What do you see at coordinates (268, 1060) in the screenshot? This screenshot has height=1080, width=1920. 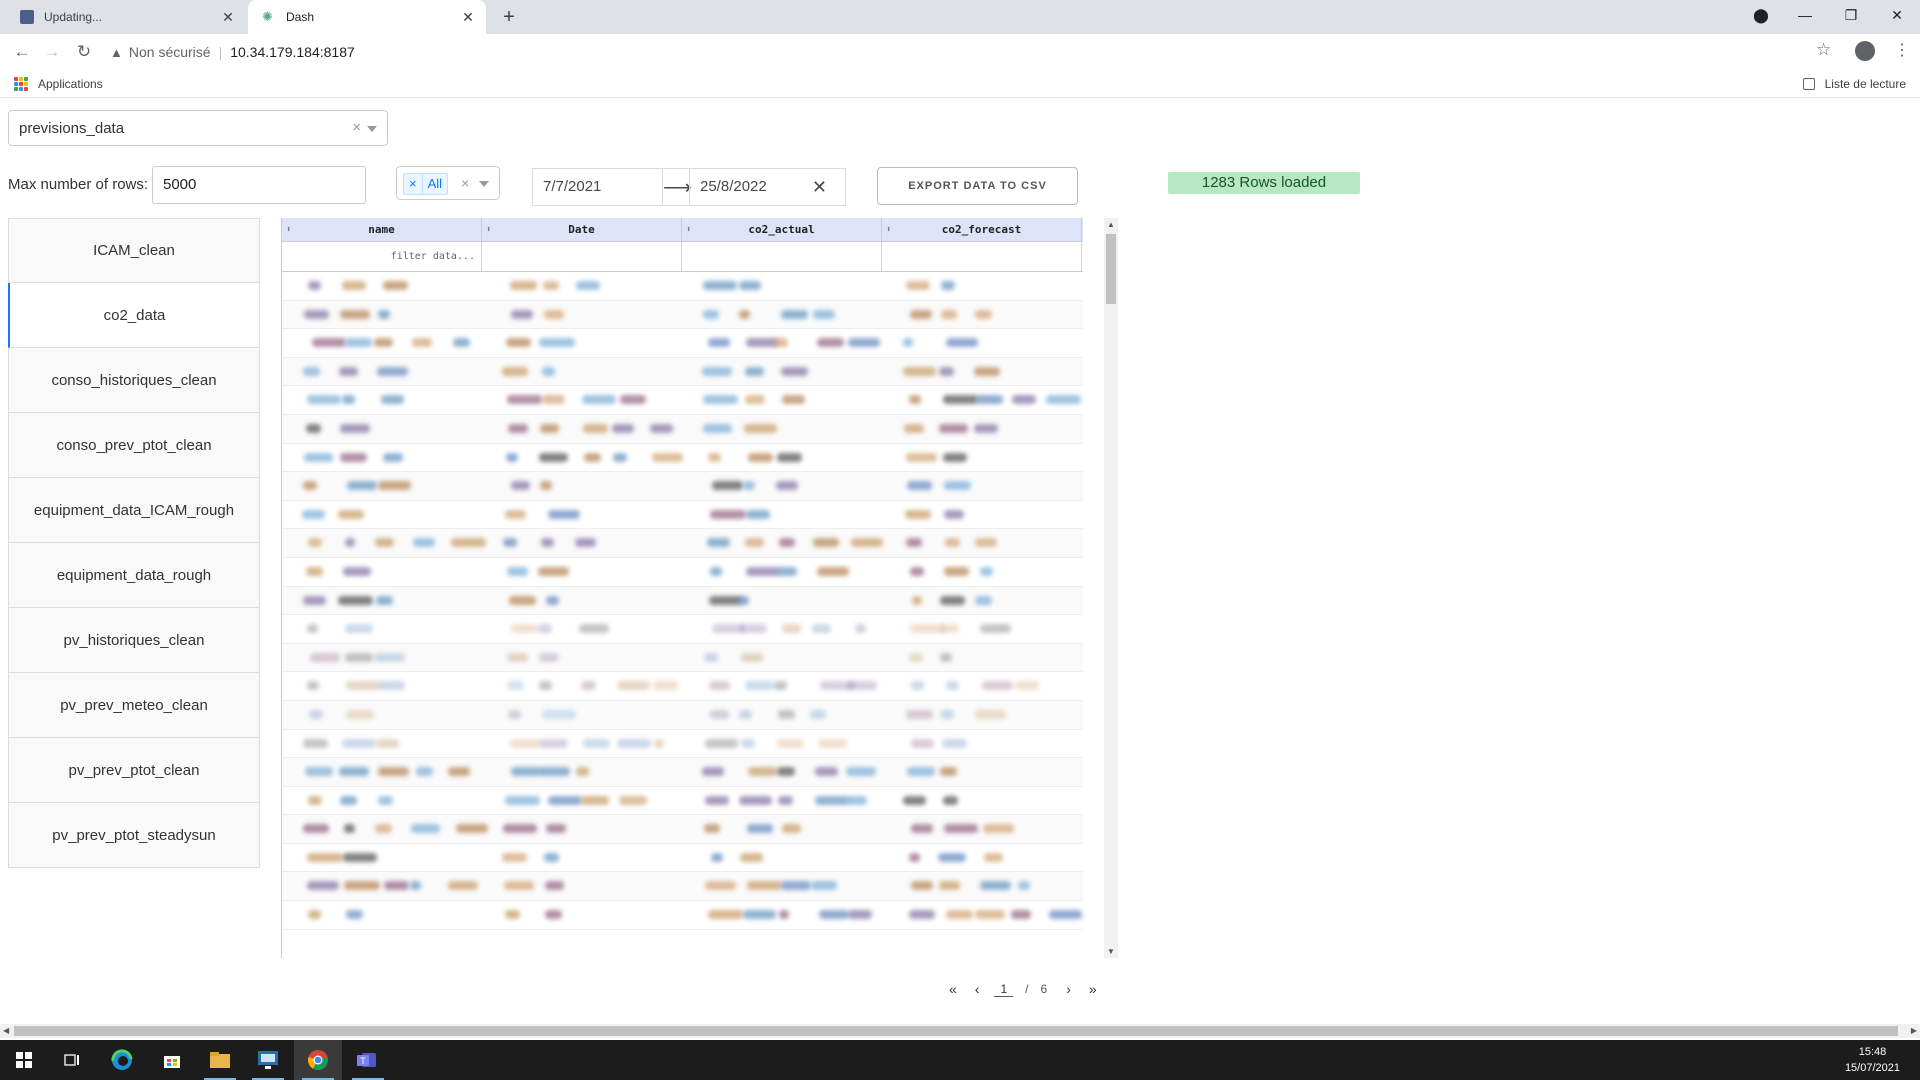 I see `remote-desktop-icon` at bounding box center [268, 1060].